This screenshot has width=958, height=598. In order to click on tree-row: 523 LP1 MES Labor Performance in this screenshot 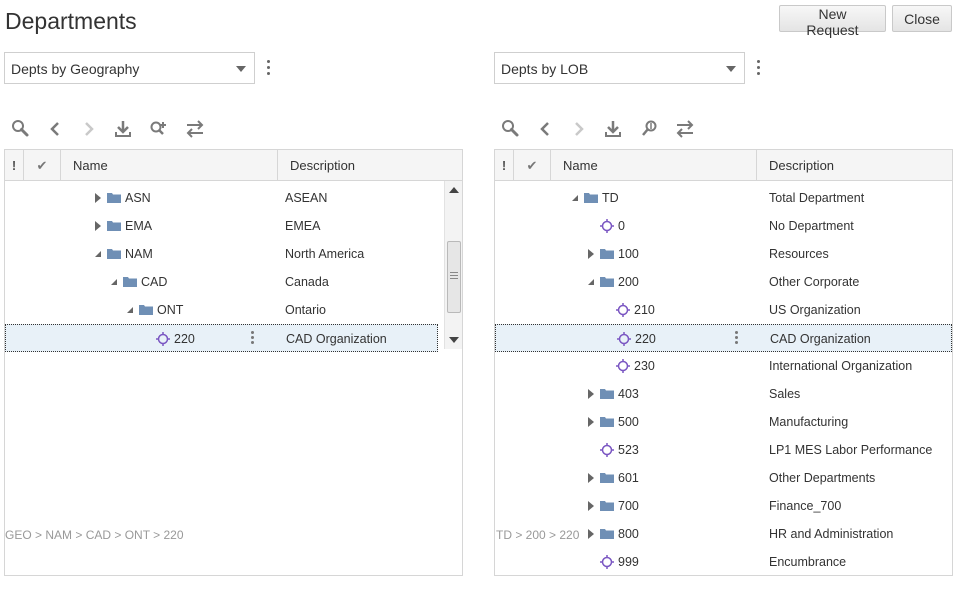, I will do `click(723, 450)`.